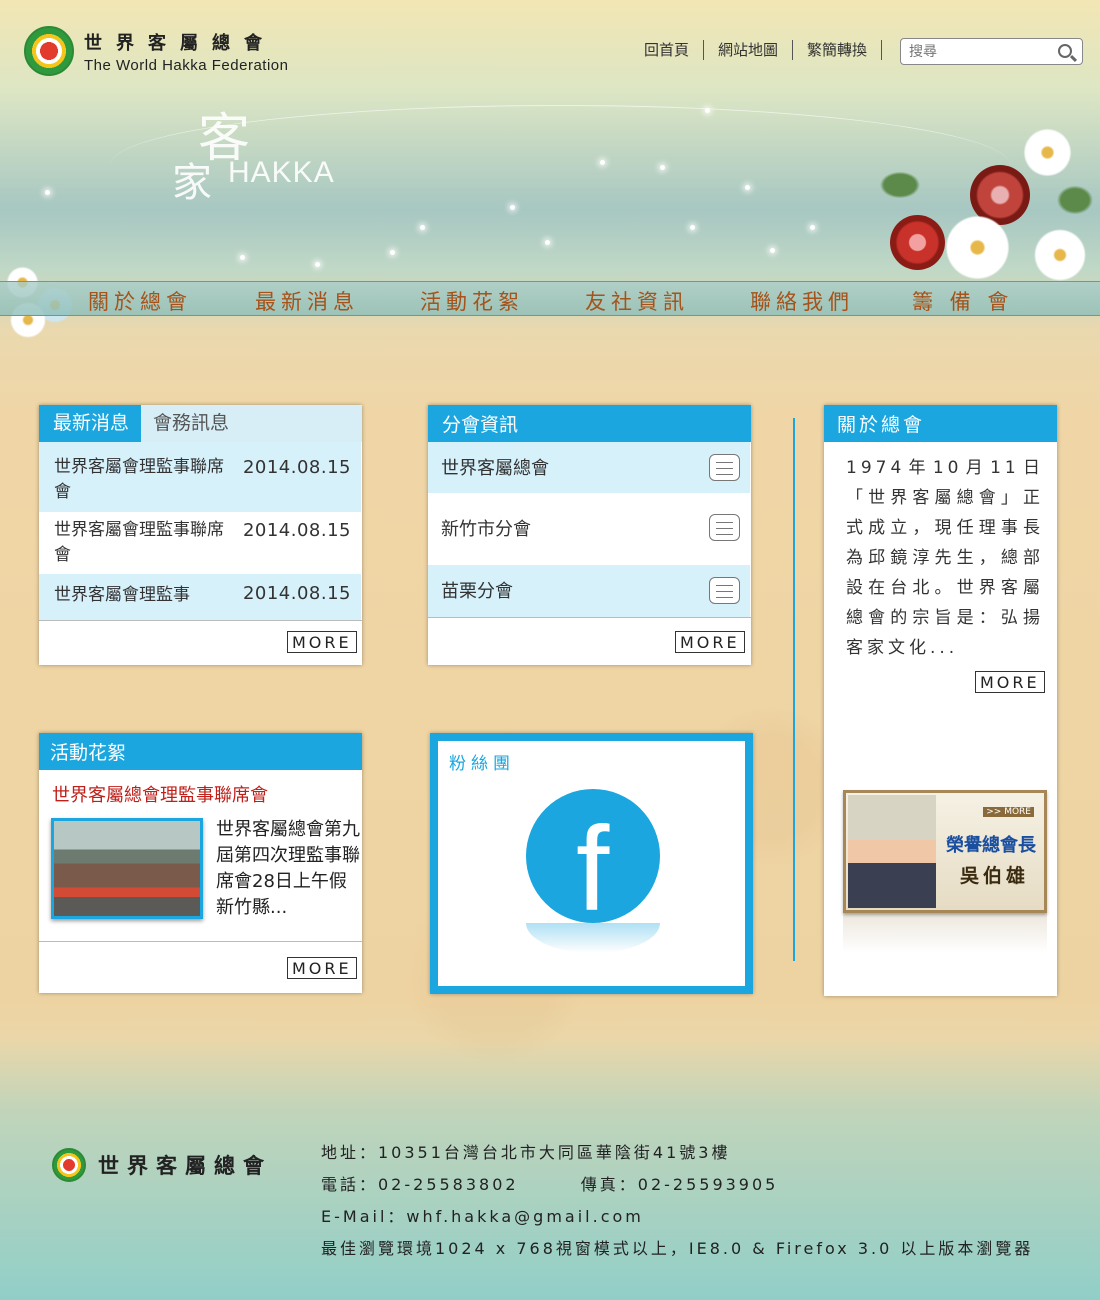 The image size is (1100, 1300). I want to click on news-item-title: 世界客屬會理監事, so click(139, 595).